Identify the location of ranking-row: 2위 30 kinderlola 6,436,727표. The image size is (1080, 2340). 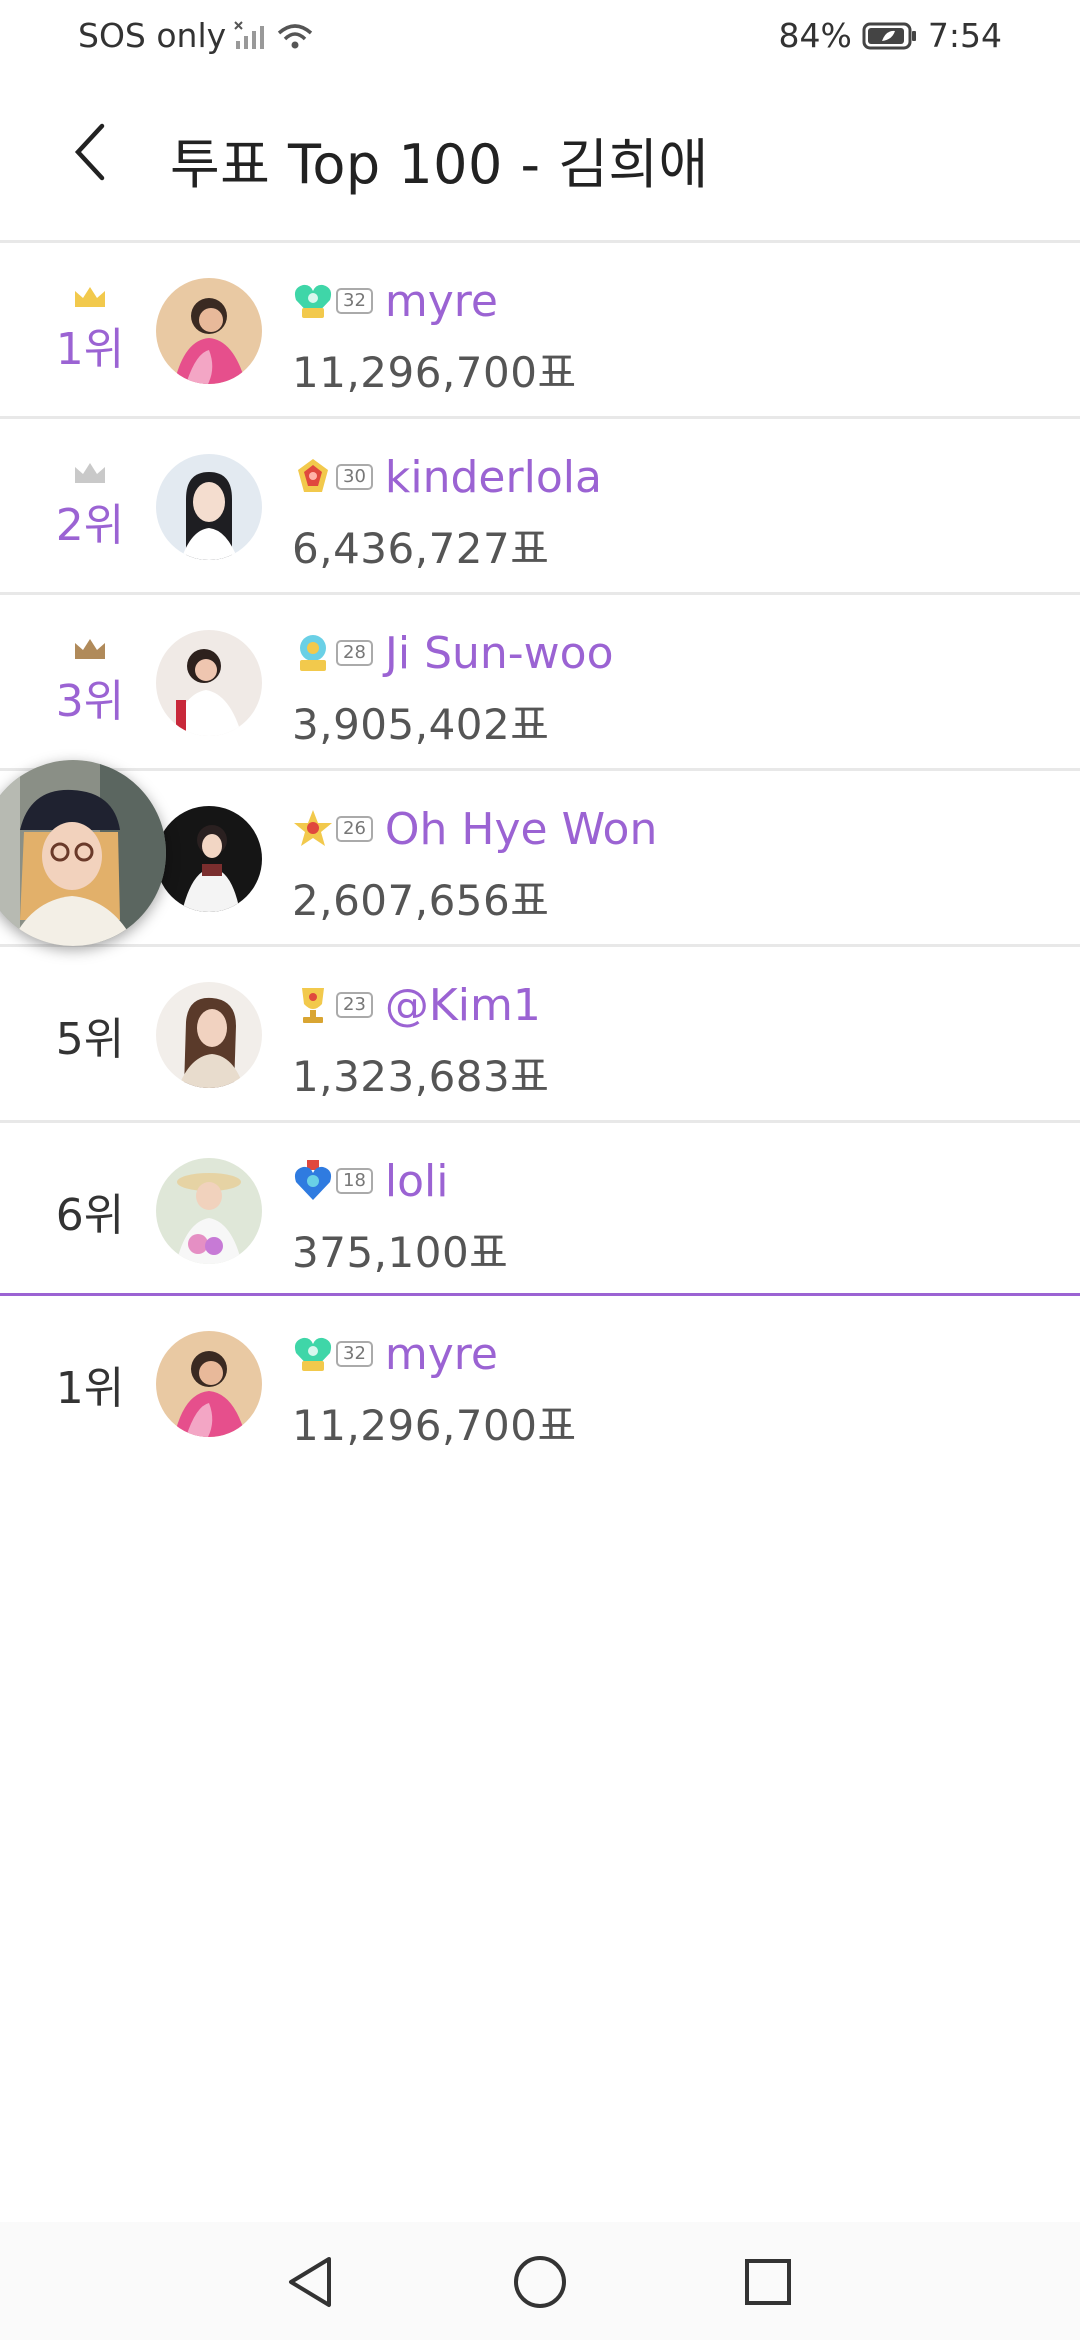
(540, 504).